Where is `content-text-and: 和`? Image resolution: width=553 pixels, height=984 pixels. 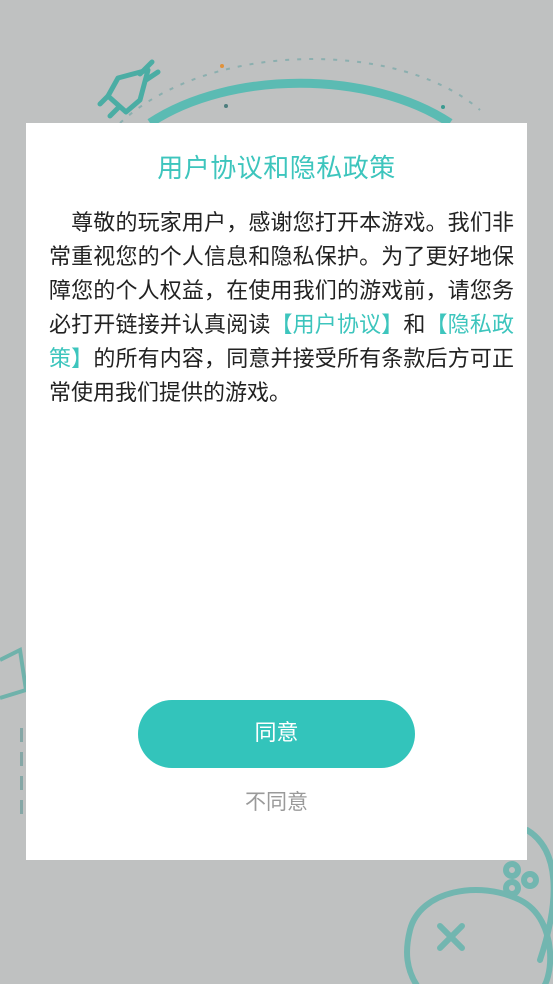
content-text-and: 和 is located at coordinates (414, 325).